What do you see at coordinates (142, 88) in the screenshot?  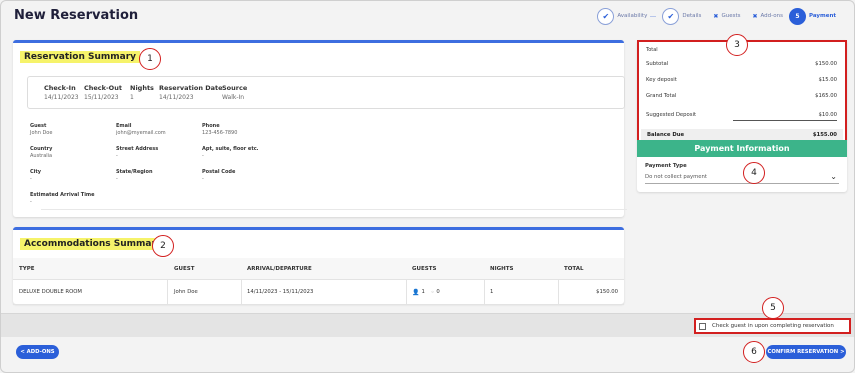 I see `field-label: Nights` at bounding box center [142, 88].